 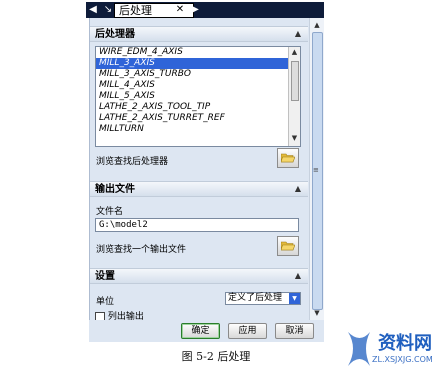 I want to click on pin-icon: ↘, so click(x=108, y=10).